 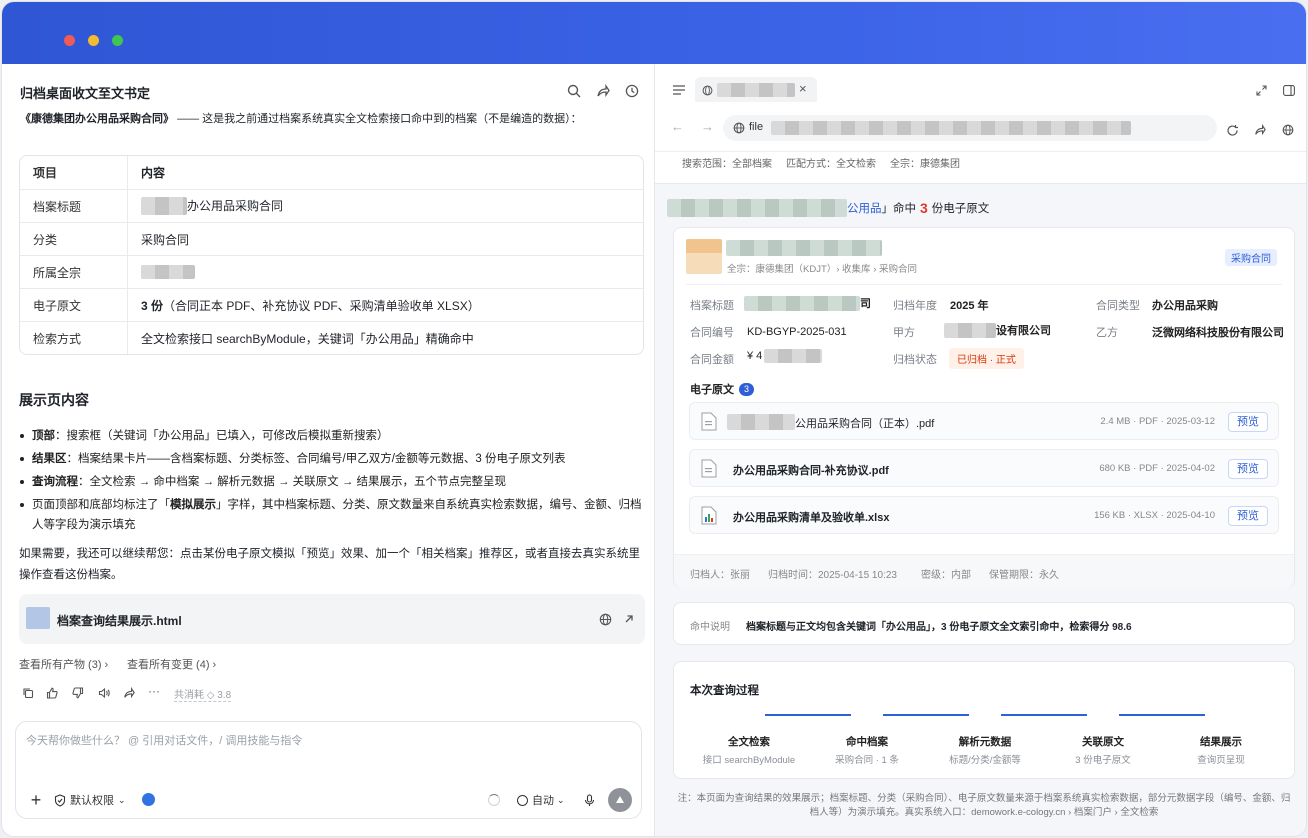 I want to click on attachment-meta: 2.4 MB · PDF · 2025-03-12, so click(x=1157, y=421).